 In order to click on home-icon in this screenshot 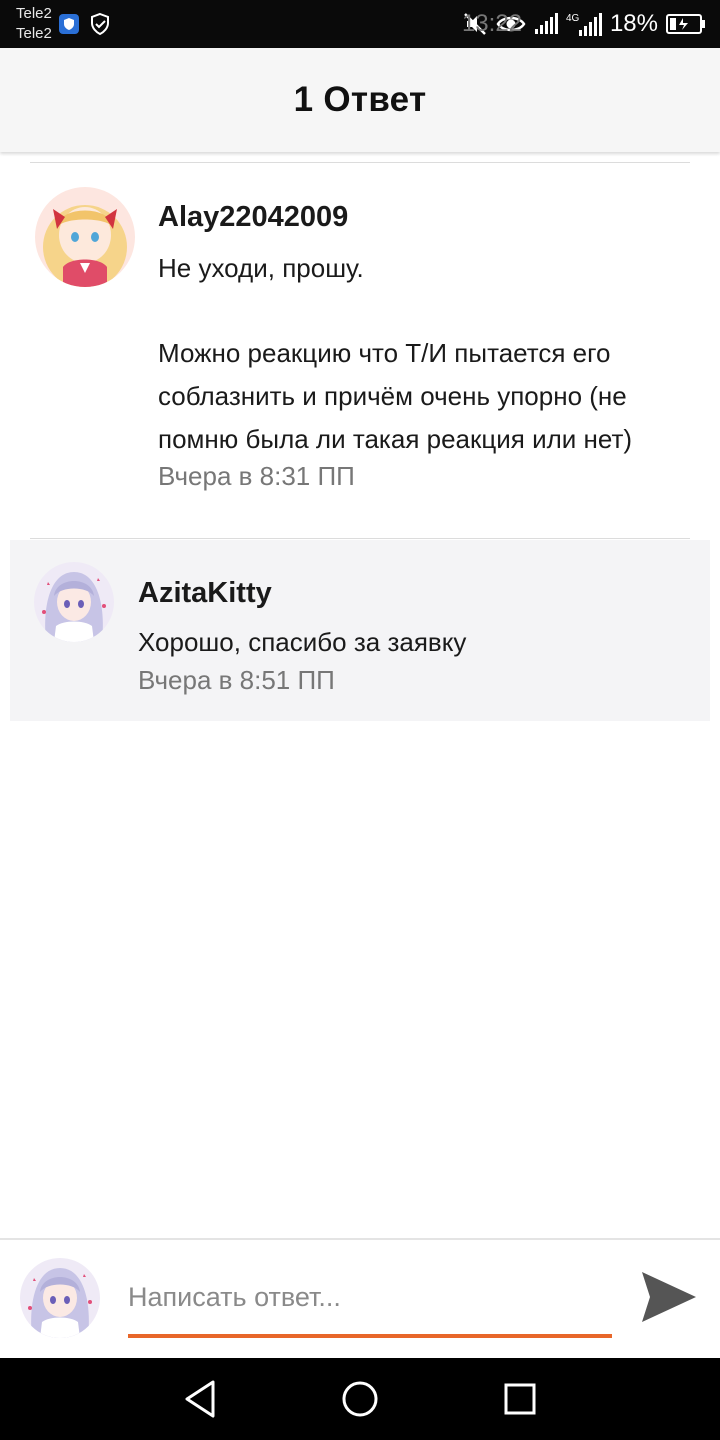, I will do `click(360, 1399)`.